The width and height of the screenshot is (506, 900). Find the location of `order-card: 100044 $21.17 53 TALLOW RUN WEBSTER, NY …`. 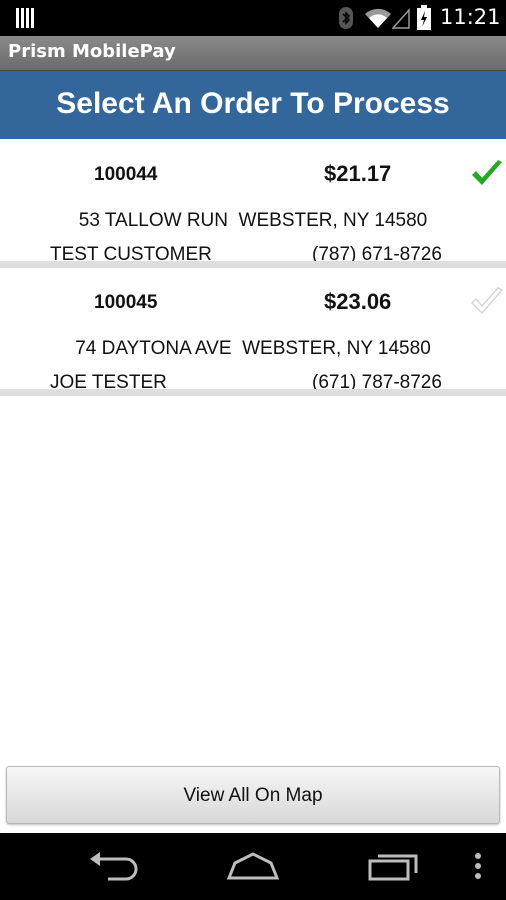

order-card: 100044 $21.17 53 TALLOW RUN WEBSTER, NY … is located at coordinates (253, 204).